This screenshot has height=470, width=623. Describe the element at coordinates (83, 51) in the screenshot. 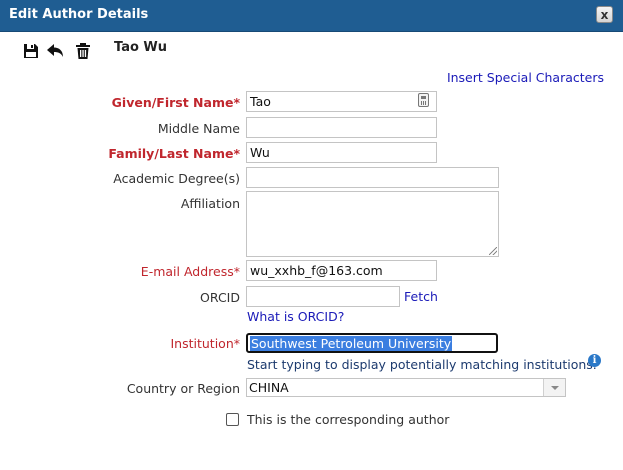

I see `trash-icon` at that location.